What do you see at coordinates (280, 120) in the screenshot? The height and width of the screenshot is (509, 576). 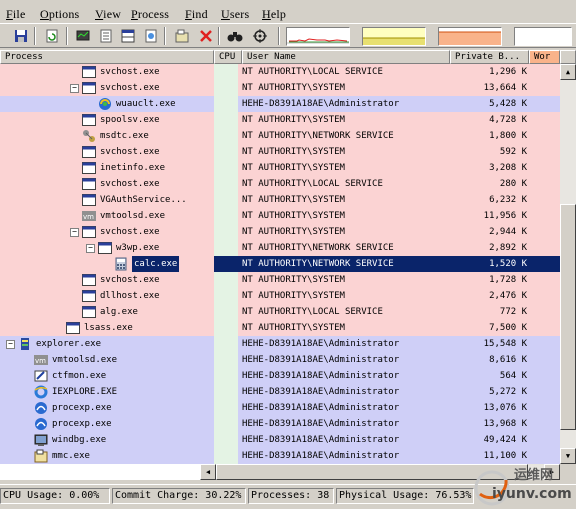 I see `process-row: spoolsv.exe NT AUTHORITY\SYSTEM 4,728 K` at bounding box center [280, 120].